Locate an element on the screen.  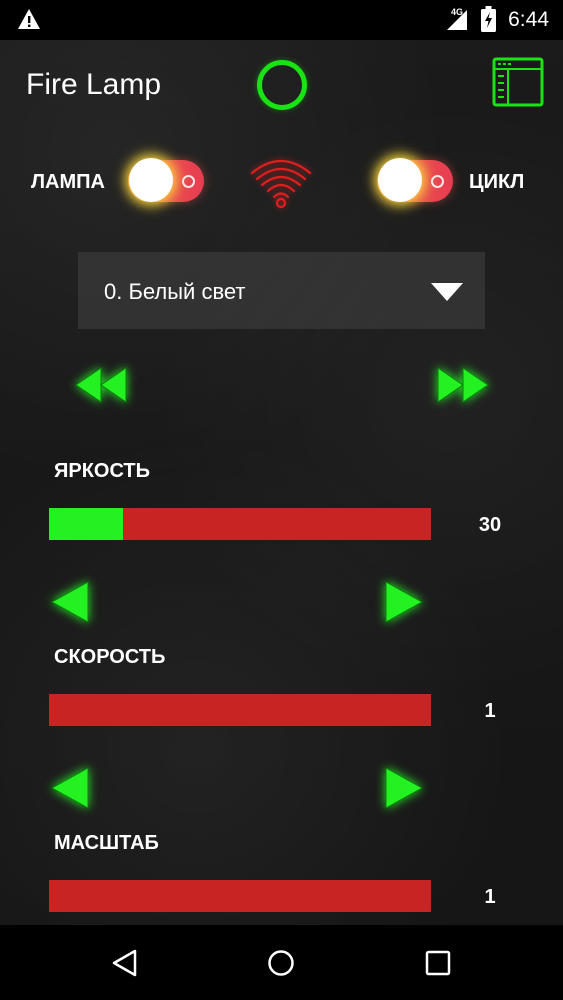
caret-down-icon is located at coordinates (447, 292).